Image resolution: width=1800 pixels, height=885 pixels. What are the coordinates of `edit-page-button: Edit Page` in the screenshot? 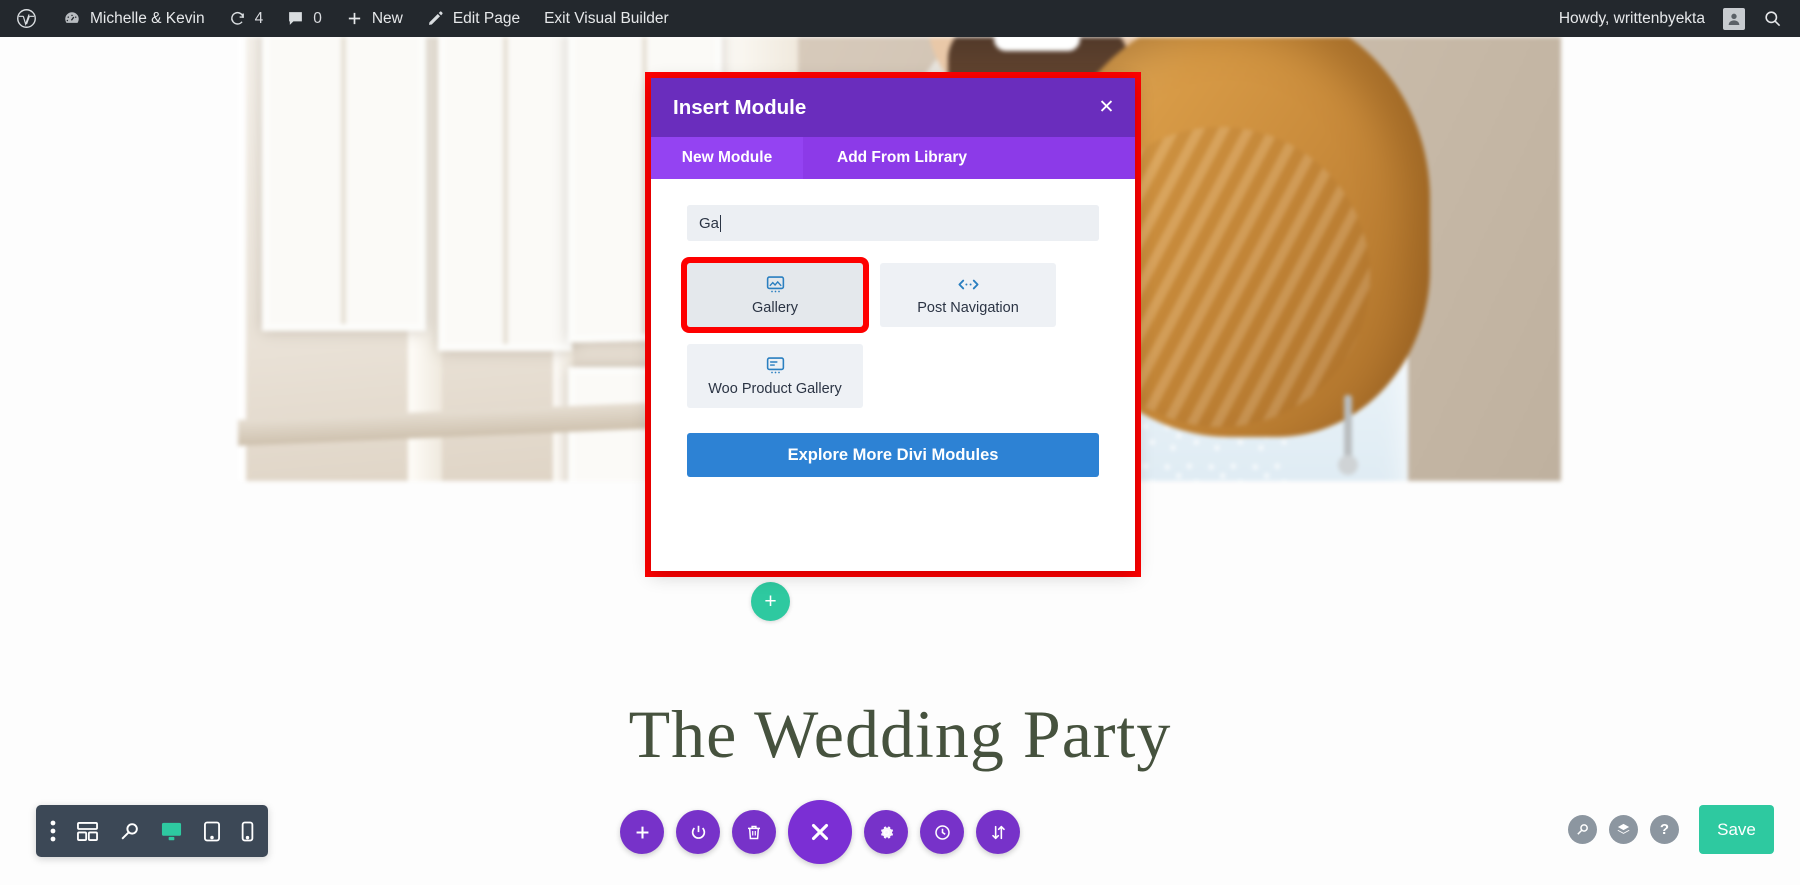 It's located at (473, 18).